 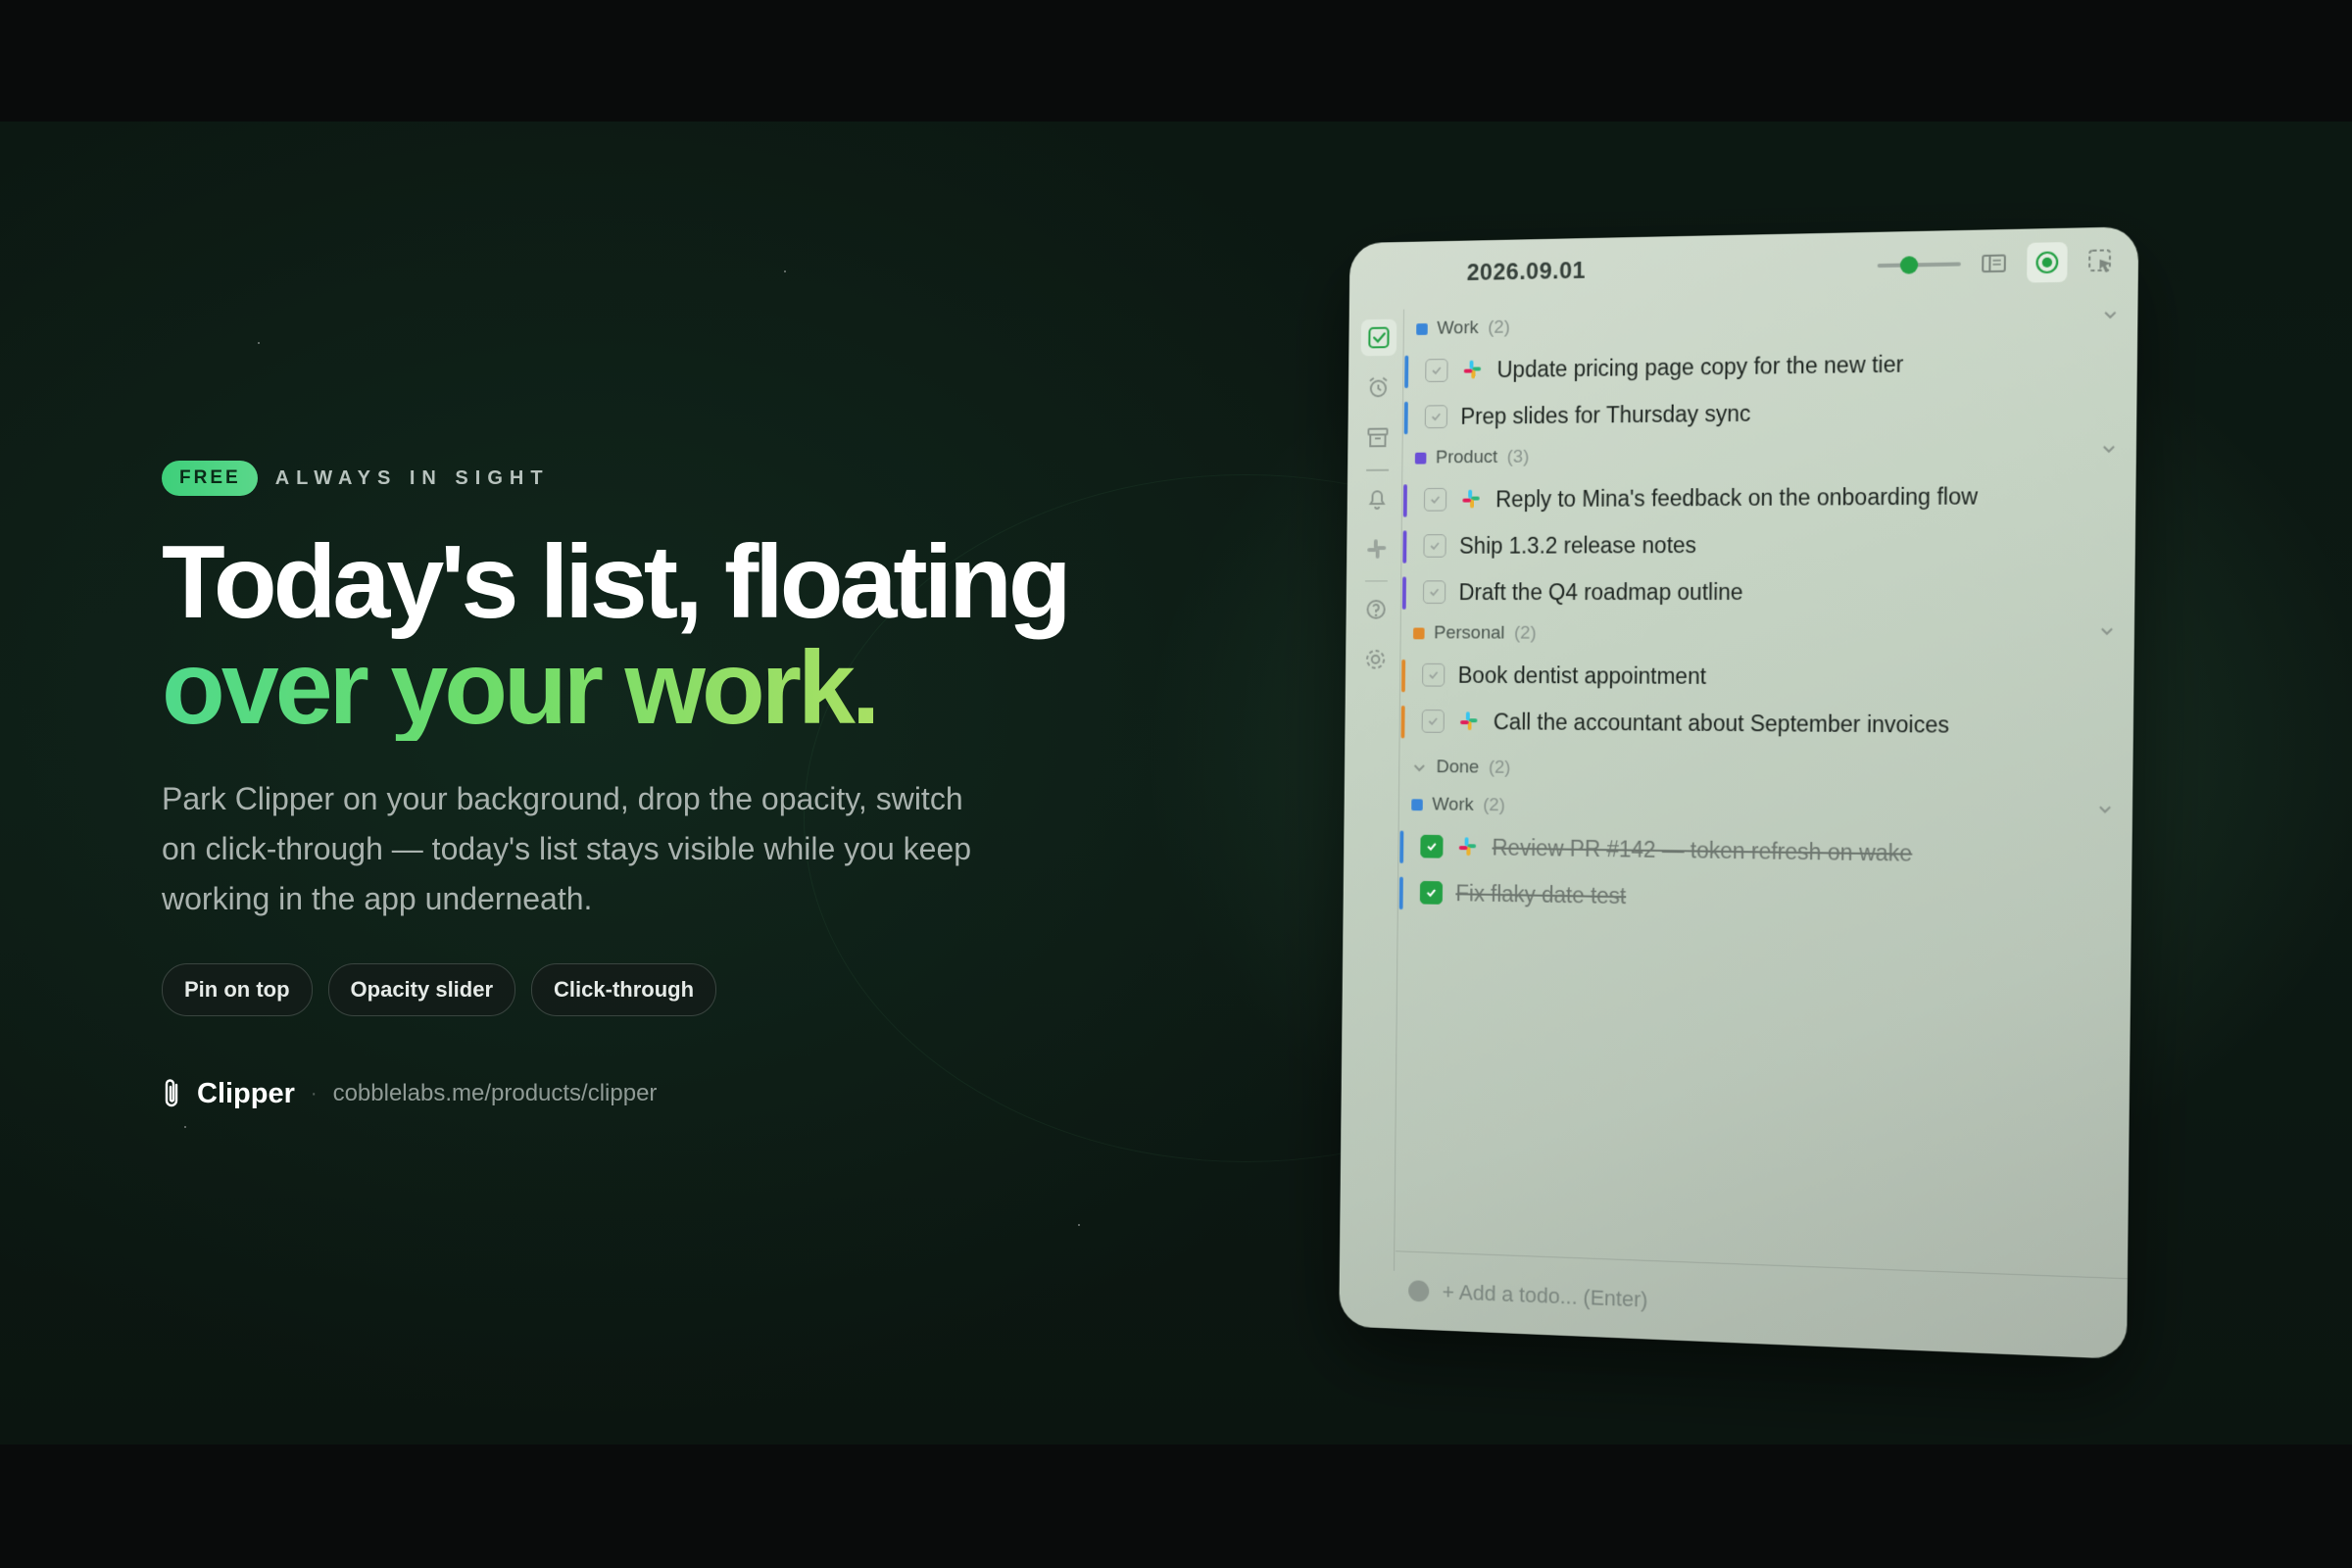 I want to click on bell-icon, so click(x=1377, y=498).